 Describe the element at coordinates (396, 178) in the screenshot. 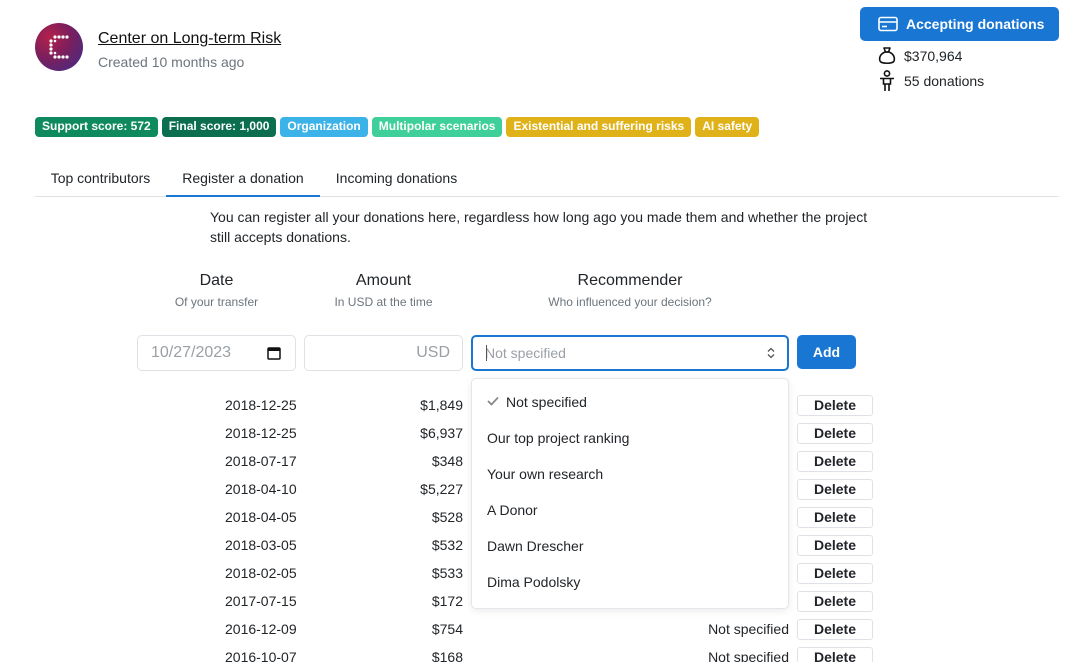

I see `tab-incoming-donations: Incoming donations` at that location.